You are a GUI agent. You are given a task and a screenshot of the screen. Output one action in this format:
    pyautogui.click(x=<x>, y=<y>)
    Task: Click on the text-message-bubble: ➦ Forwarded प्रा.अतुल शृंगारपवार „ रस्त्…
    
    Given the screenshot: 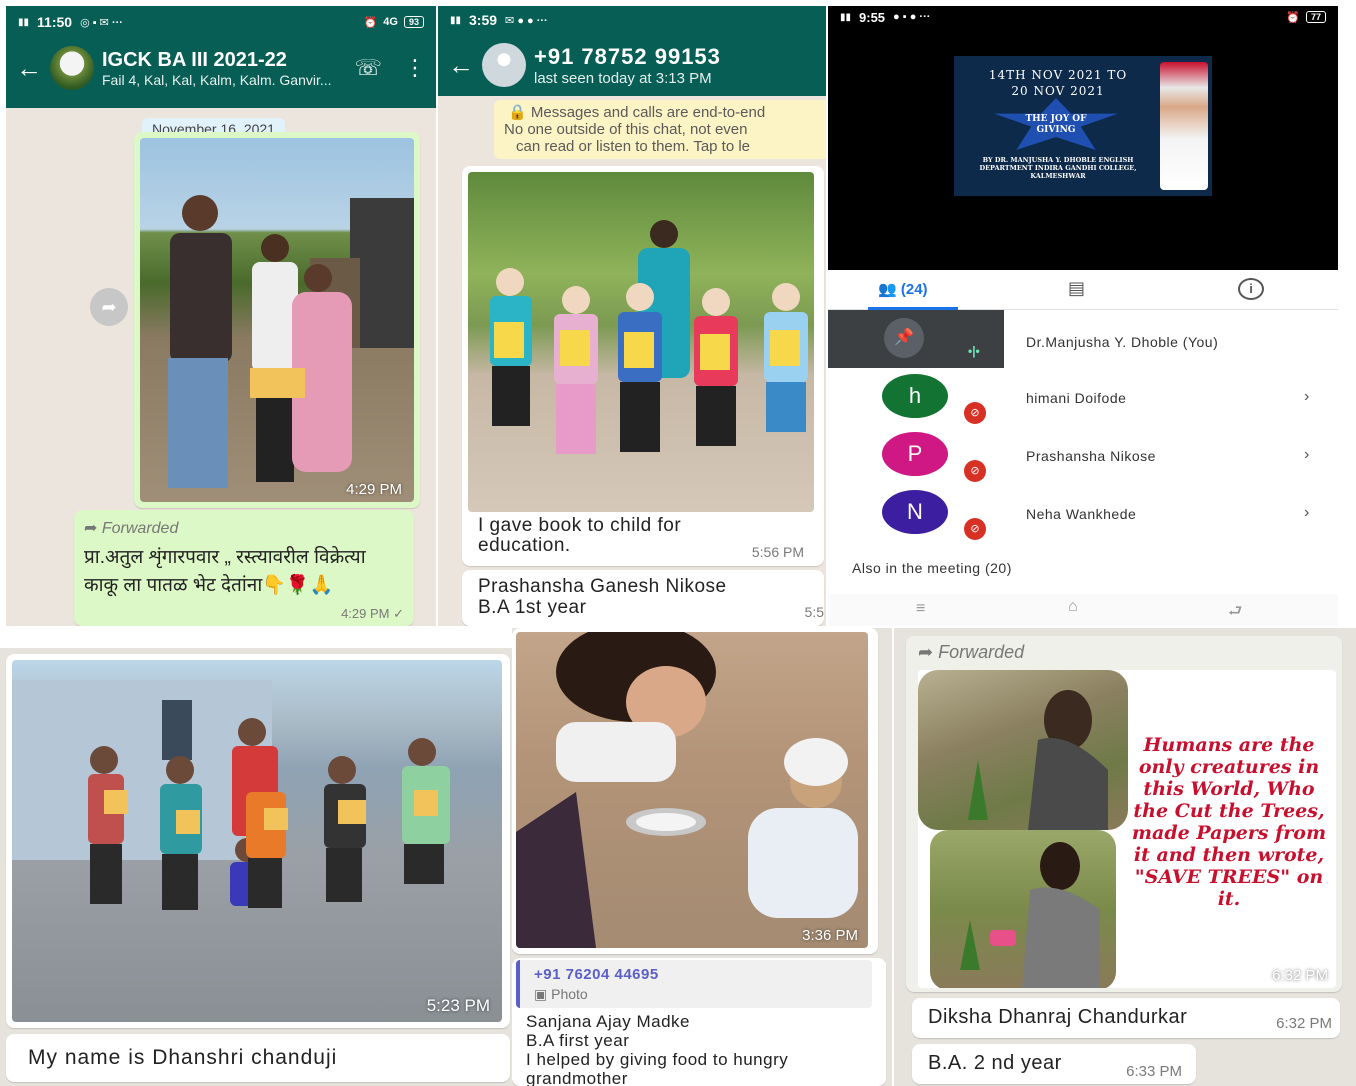 What is the action you would take?
    pyautogui.click(x=244, y=568)
    